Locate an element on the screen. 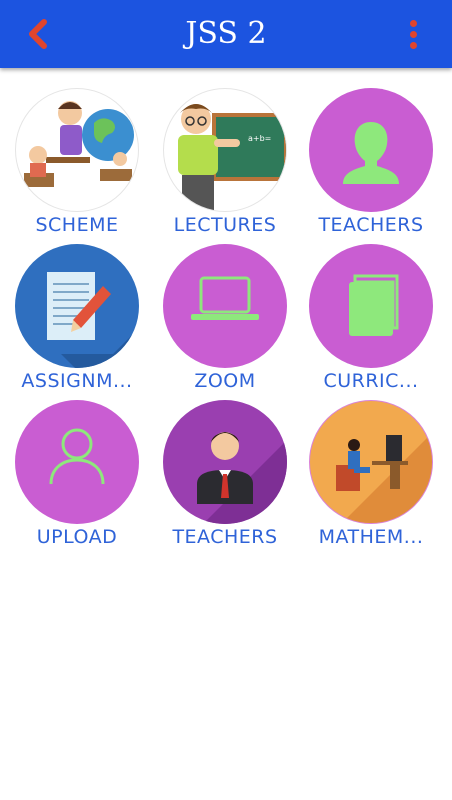  tile-zoom: ZOOM is located at coordinates (225, 318).